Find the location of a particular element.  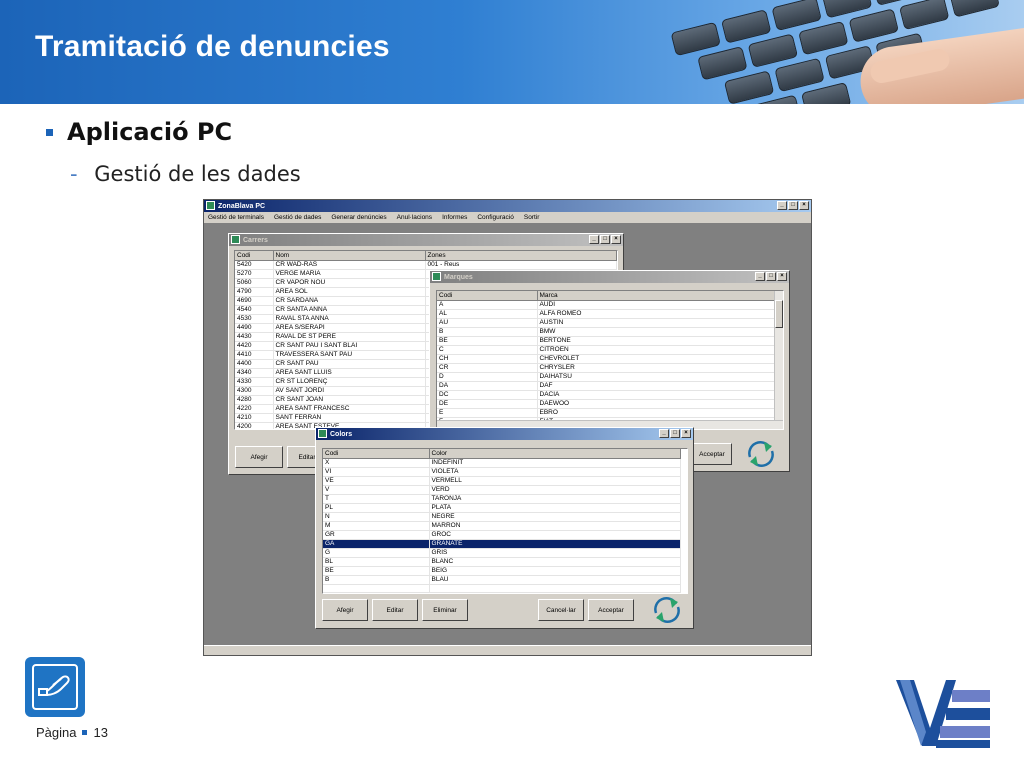

table-cell: C is located at coordinates (487, 350).